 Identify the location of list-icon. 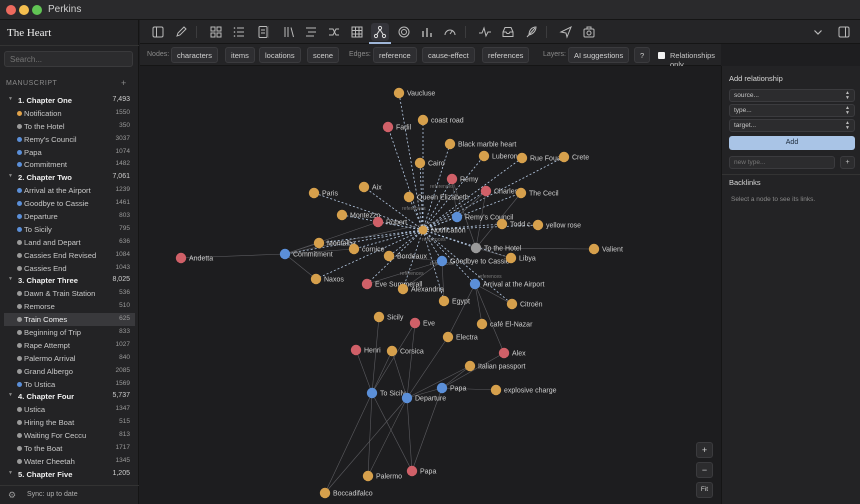
(239, 32).